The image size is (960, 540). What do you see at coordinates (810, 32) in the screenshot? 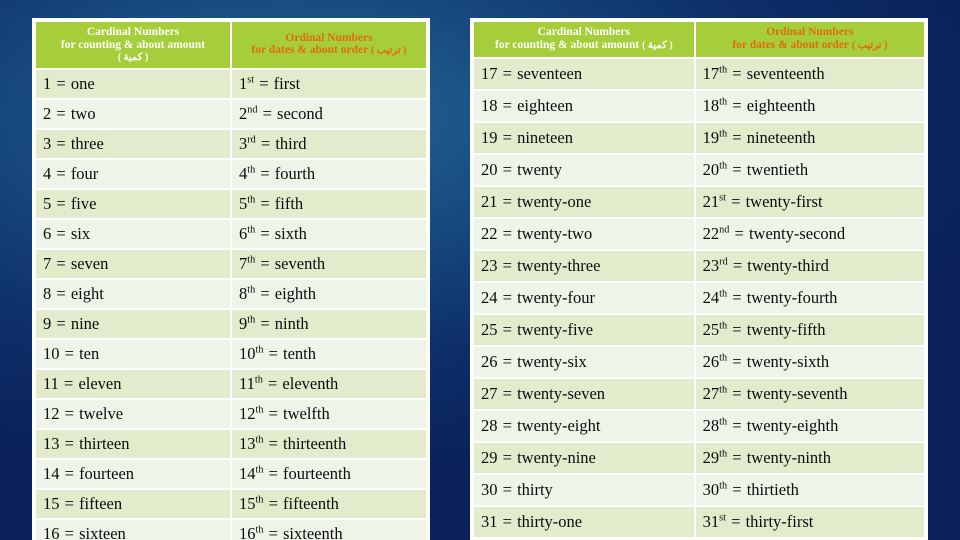
I see `header-ordinal-right-title: Ordinal Numbers` at bounding box center [810, 32].